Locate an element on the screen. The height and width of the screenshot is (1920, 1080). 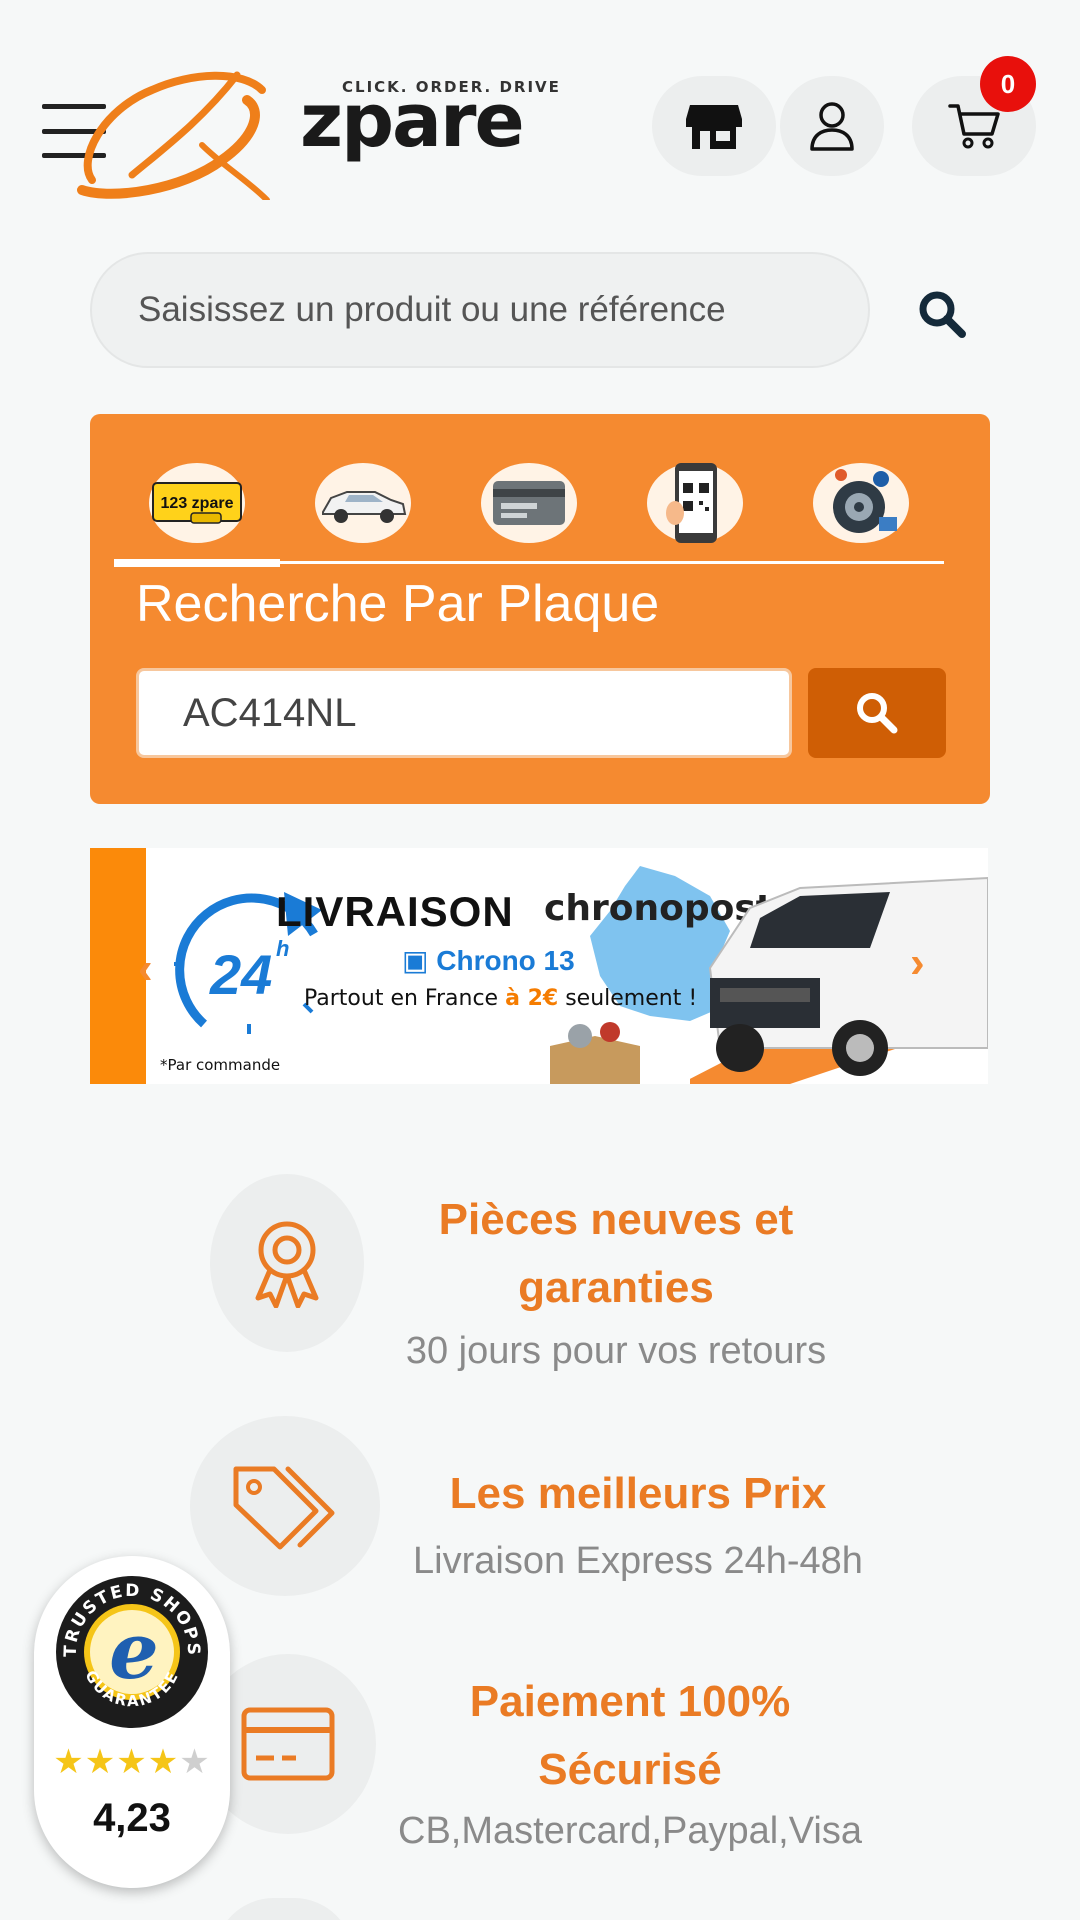
tab-parts is located at coordinates (861, 502).